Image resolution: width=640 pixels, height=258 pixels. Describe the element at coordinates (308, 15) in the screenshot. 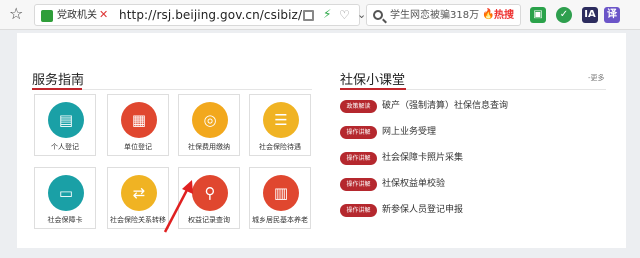

I see `qr-code-icon` at that location.